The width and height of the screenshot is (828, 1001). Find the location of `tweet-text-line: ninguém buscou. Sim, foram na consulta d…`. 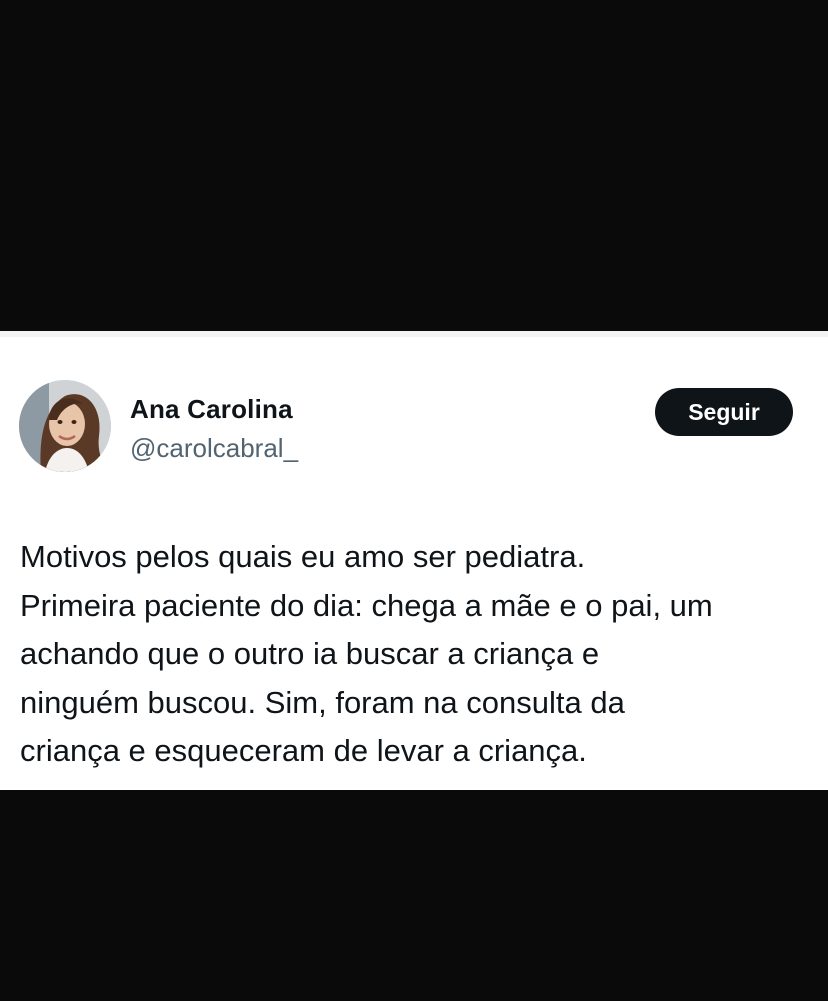

tweet-text-line: ninguém buscou. Sim, foram na consulta d… is located at coordinates (322, 702).